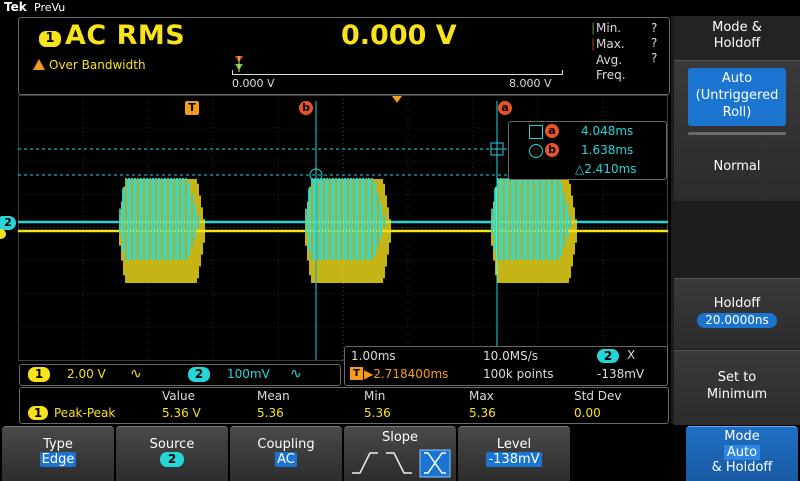  I want to click on stat-value-min: ?, so click(654, 28).